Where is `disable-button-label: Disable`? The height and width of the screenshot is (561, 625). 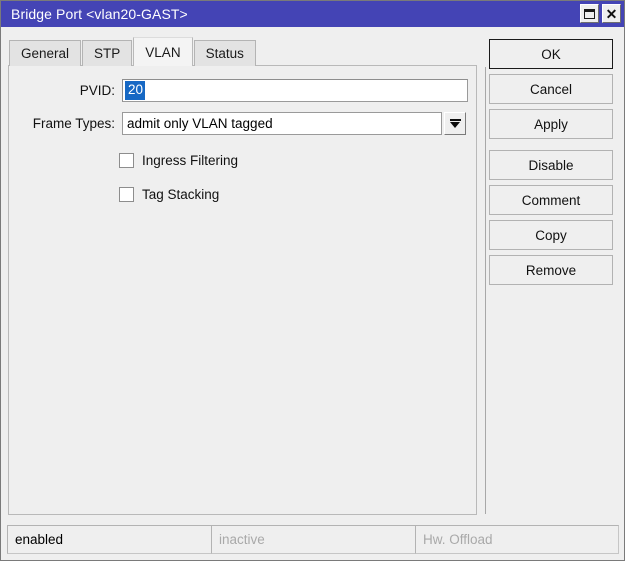 disable-button-label: Disable is located at coordinates (551, 165).